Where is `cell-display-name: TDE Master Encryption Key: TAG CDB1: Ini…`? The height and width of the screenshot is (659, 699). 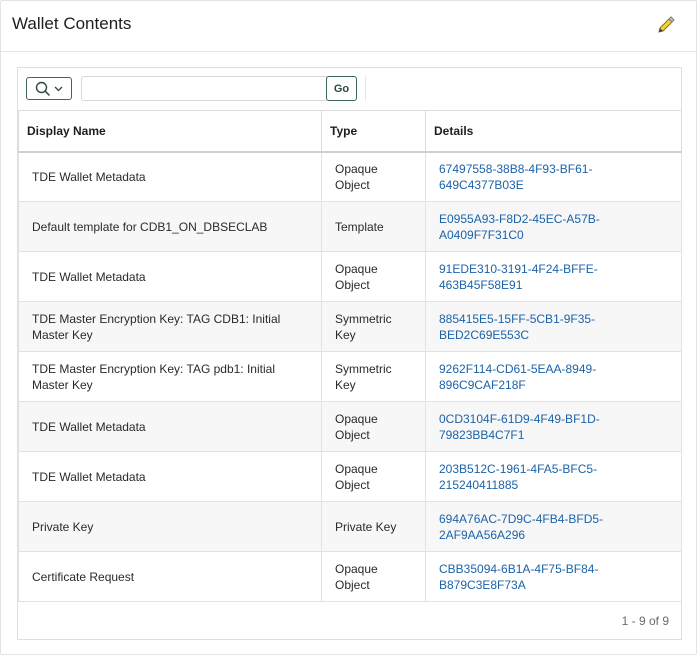
cell-display-name: TDE Master Encryption Key: TAG CDB1: Ini… is located at coordinates (170, 326).